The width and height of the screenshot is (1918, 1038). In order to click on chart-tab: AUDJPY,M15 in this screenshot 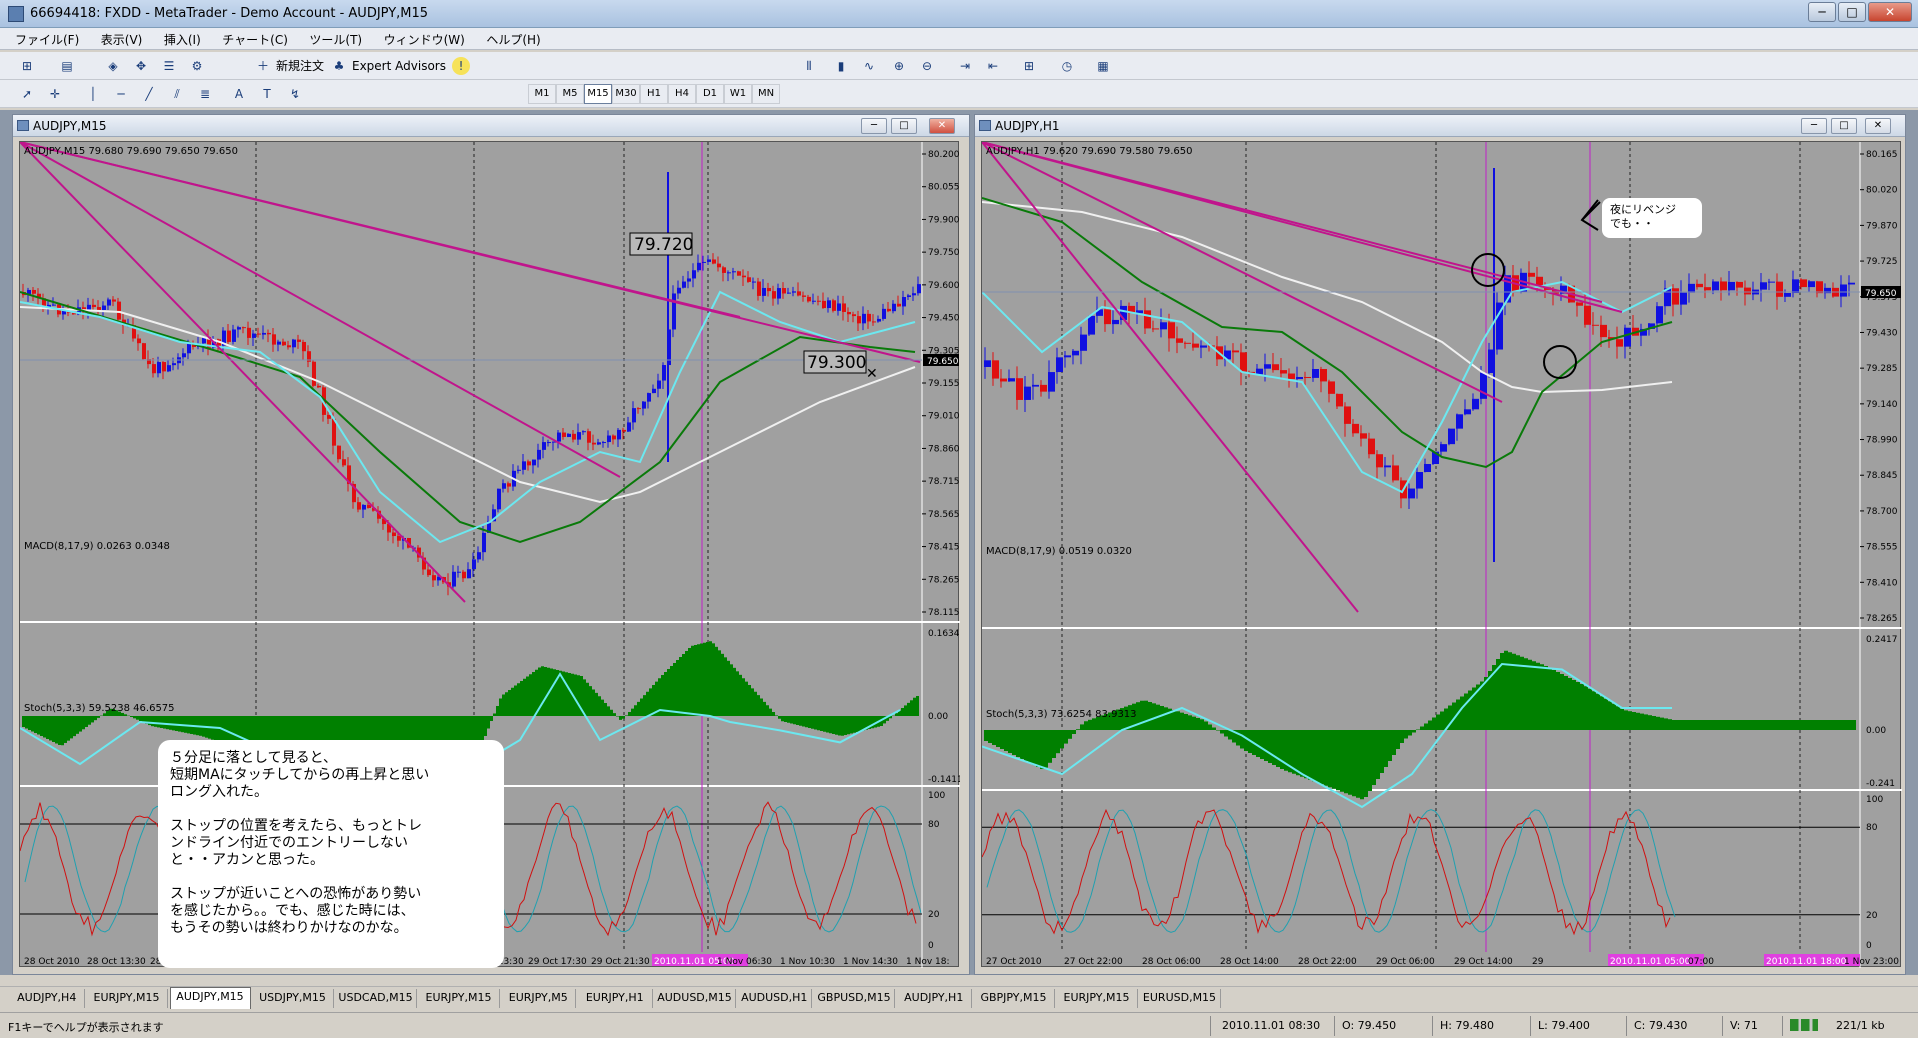, I will do `click(210, 998)`.